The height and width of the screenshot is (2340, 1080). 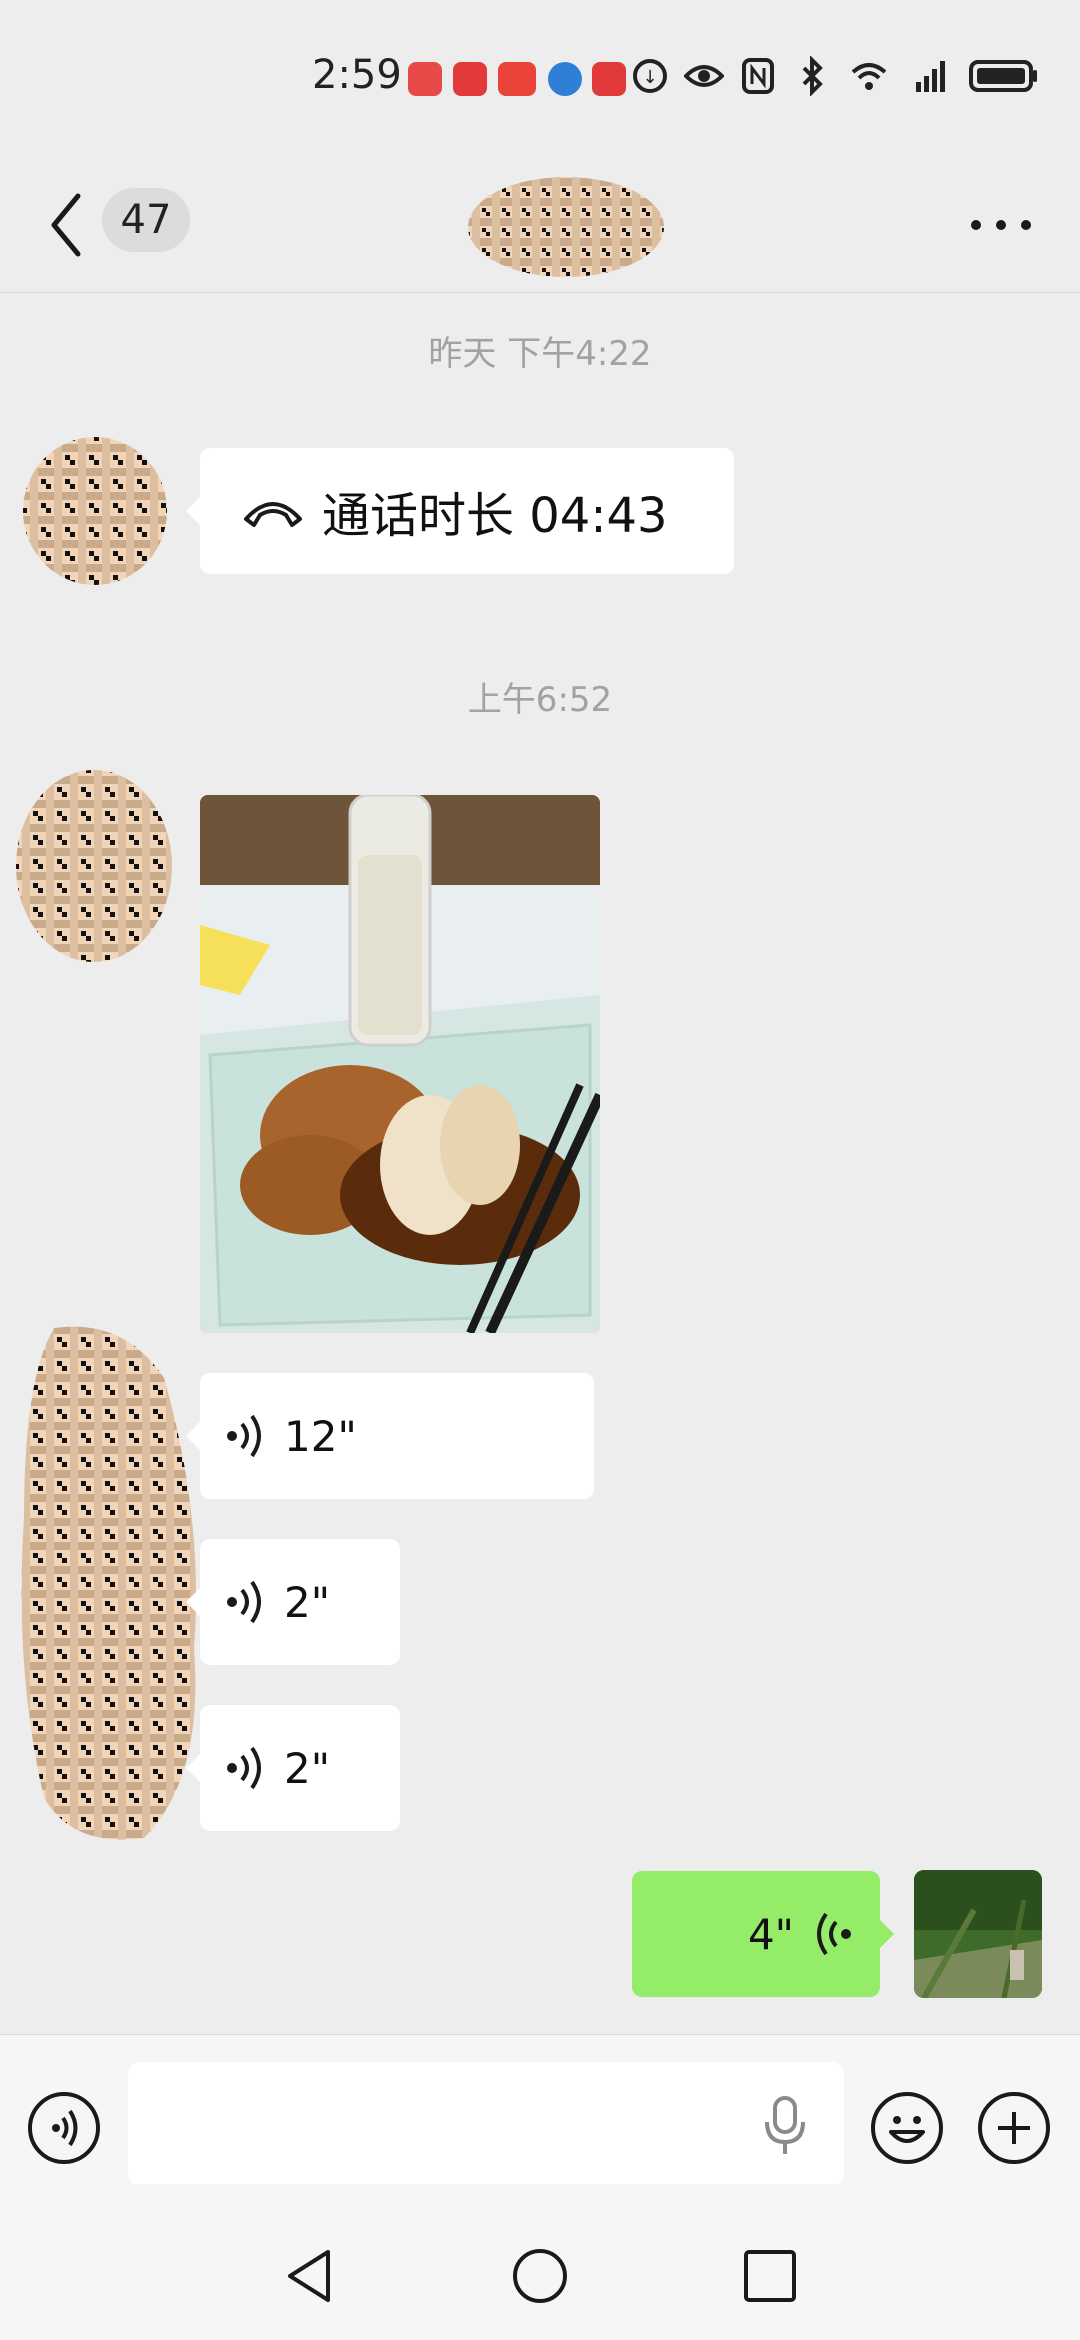 What do you see at coordinates (565, 79) in the screenshot?
I see `browser-app-icon` at bounding box center [565, 79].